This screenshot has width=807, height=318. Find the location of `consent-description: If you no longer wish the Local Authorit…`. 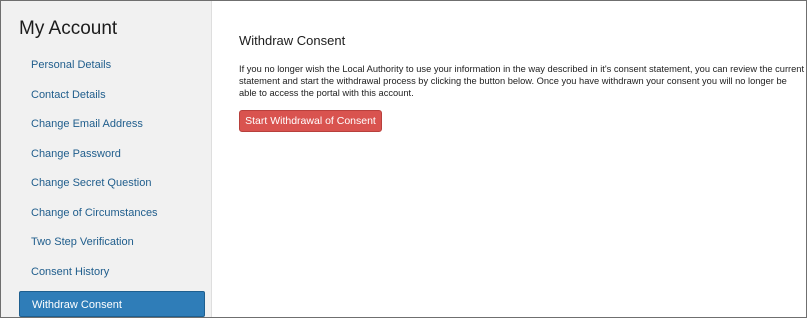

consent-description: If you no longer wish the Local Authorit… is located at coordinates (522, 81).